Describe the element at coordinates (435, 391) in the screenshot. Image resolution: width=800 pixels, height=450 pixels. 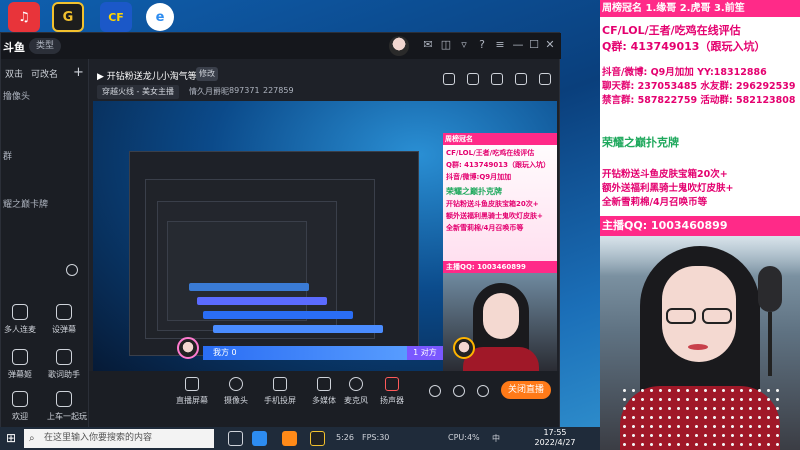
I see `video-record-icon` at that location.